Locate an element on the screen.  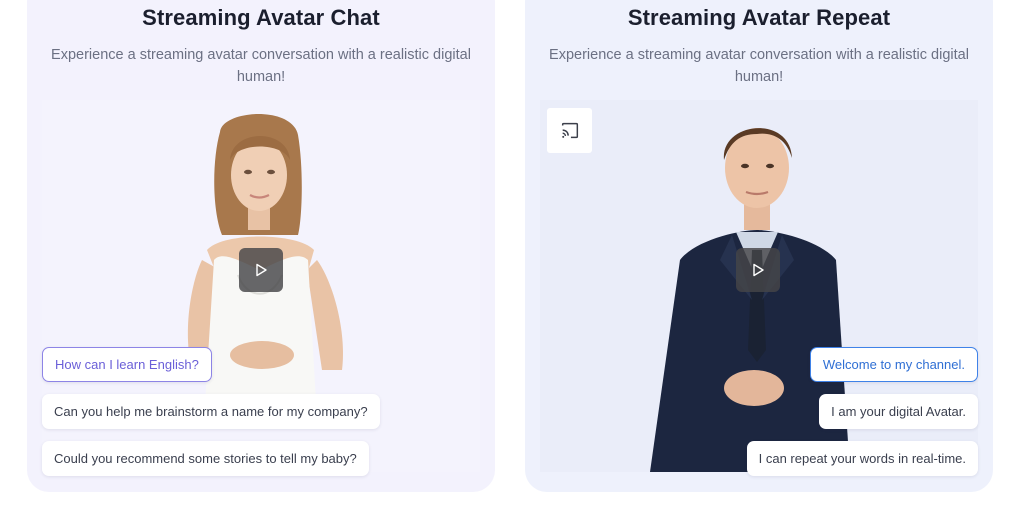
phrase-chip: I can repeat your words in real-time. is located at coordinates (862, 458).